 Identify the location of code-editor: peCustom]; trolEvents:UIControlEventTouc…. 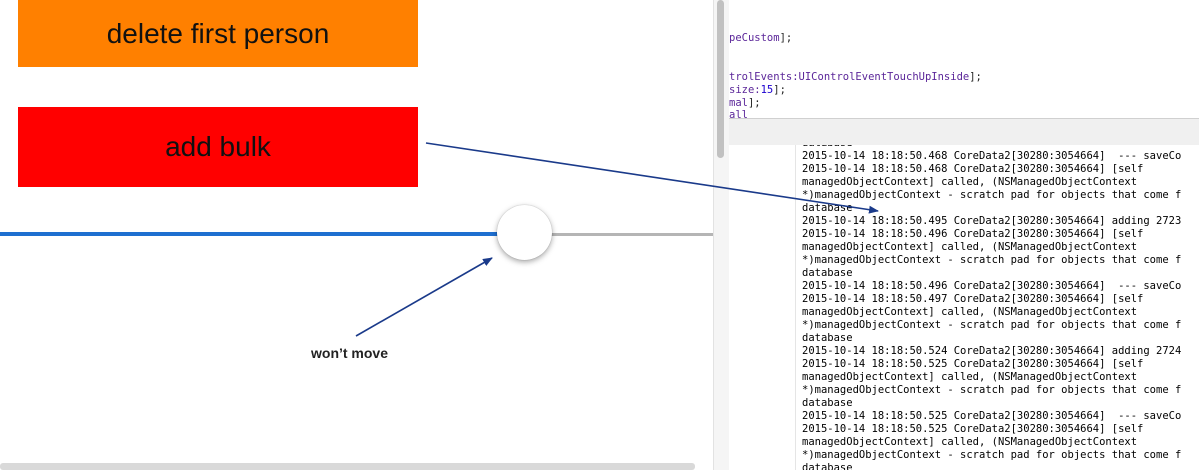
(964, 60).